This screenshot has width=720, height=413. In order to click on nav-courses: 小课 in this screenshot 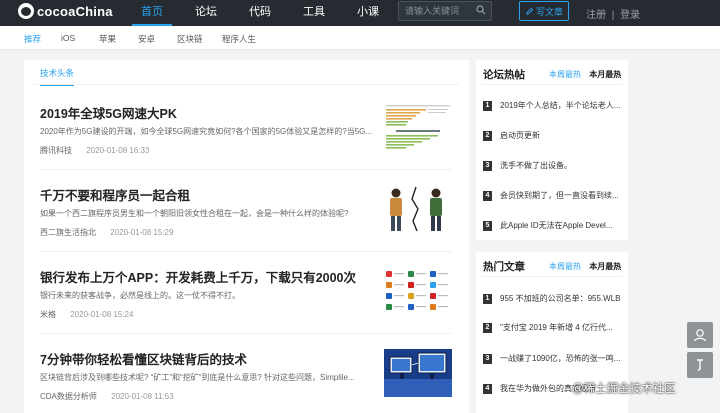, I will do `click(368, 13)`.